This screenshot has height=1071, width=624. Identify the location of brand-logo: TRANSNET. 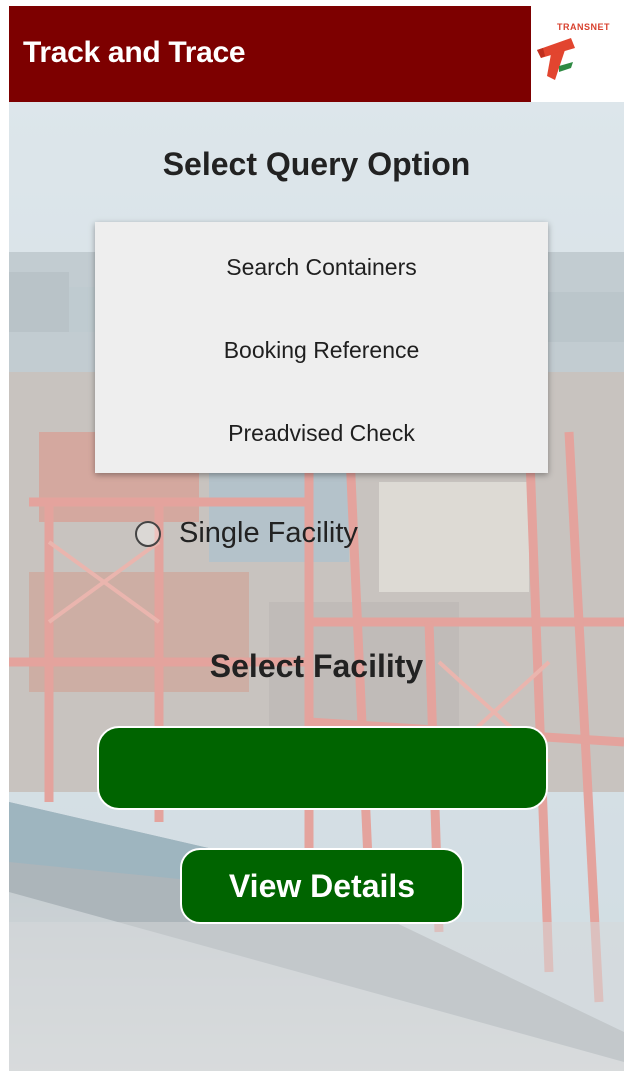
(577, 54).